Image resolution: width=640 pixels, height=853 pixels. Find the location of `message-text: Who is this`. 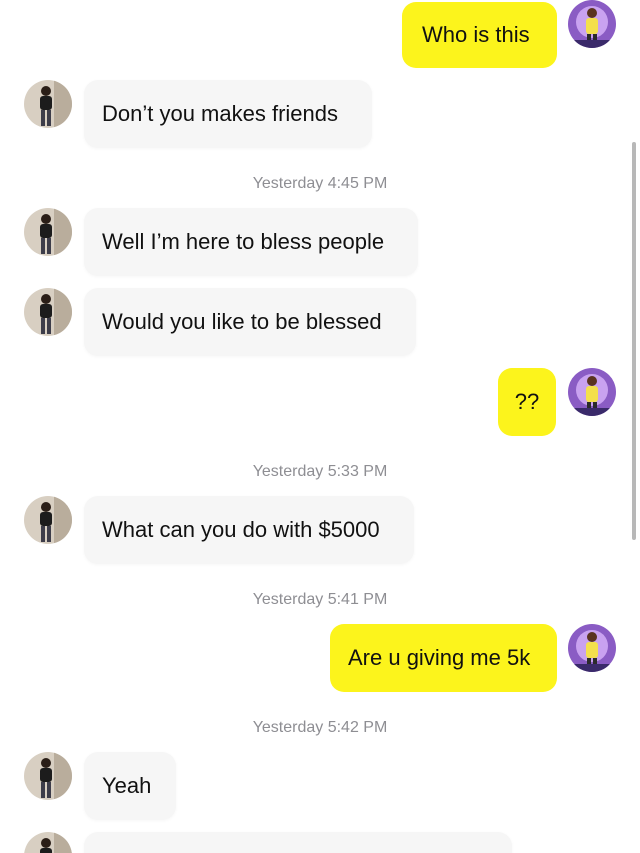

message-text: Who is this is located at coordinates (476, 34).